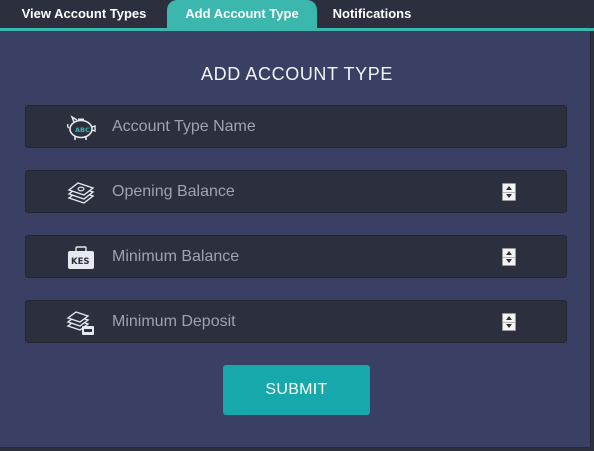 This screenshot has height=451, width=594. I want to click on money-deposit-icon, so click(81, 323).